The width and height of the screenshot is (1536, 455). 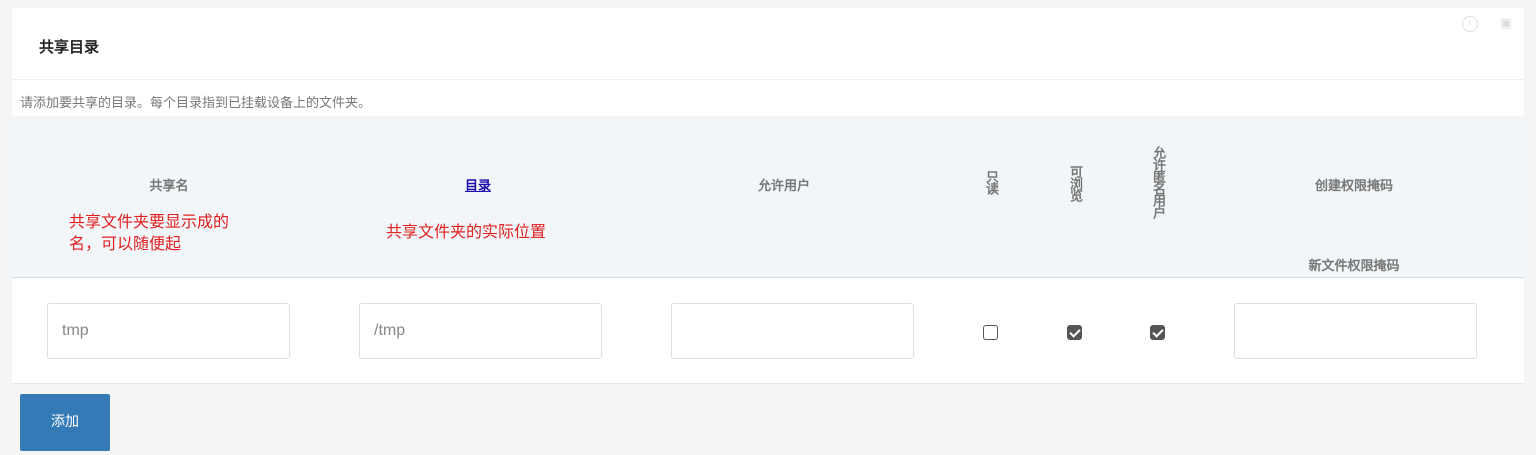 I want to click on column-allow-guest: 允许匿名用户, so click(x=1157, y=182).